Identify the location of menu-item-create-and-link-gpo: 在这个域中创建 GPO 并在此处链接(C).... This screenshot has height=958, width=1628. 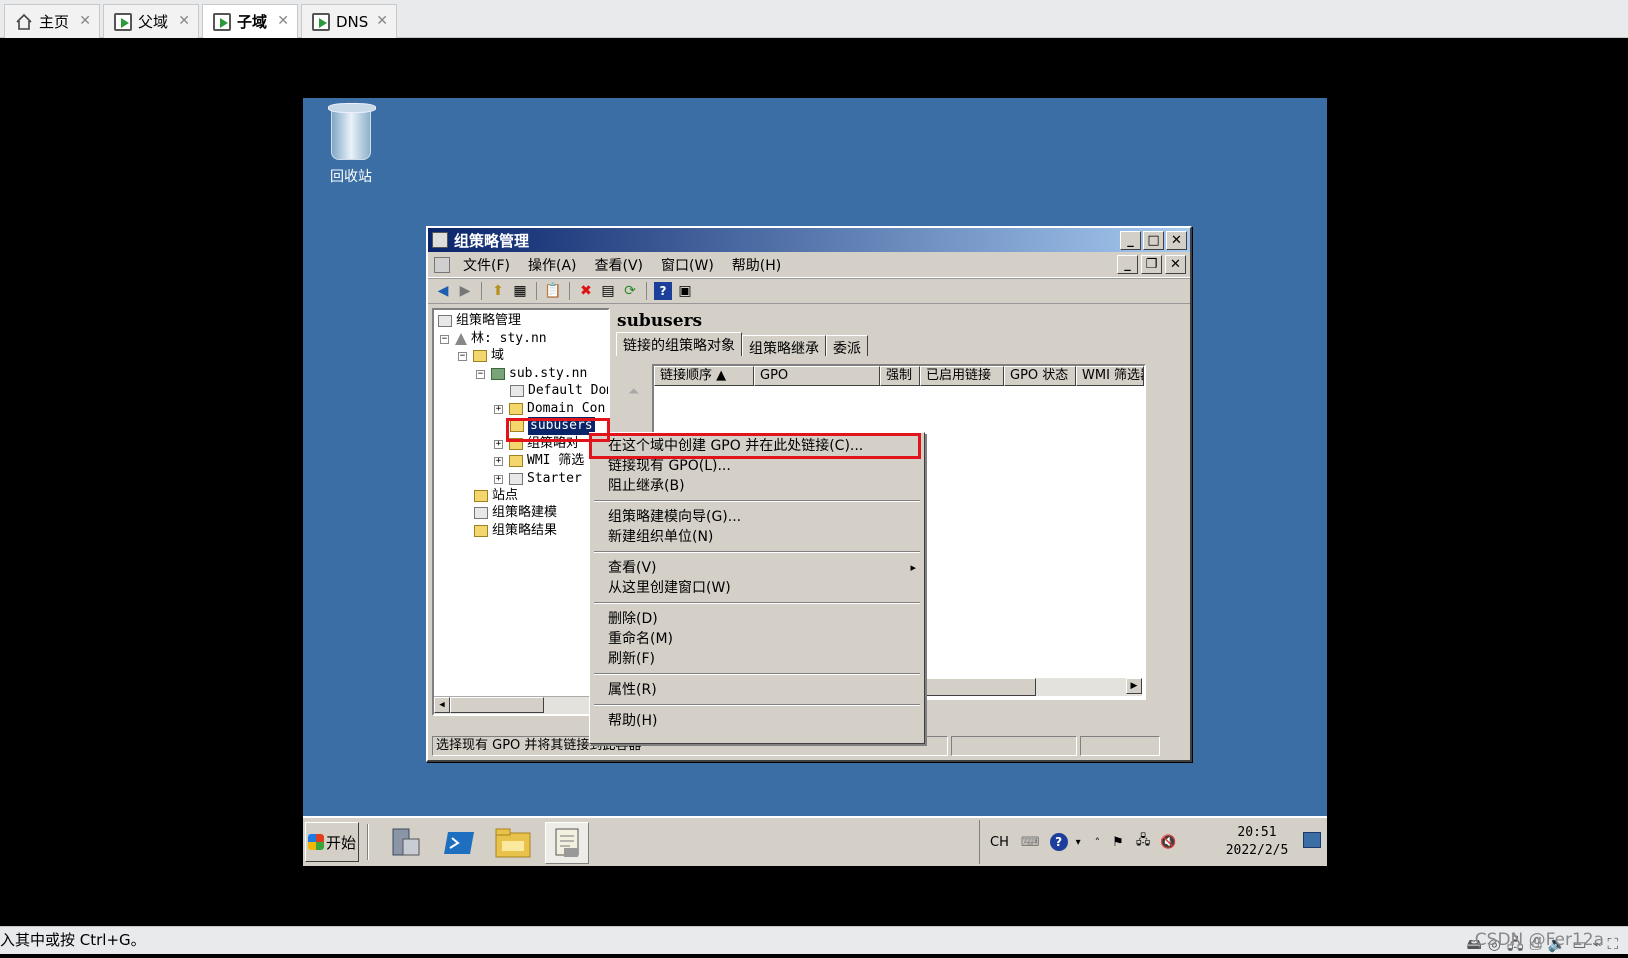
(735, 446).